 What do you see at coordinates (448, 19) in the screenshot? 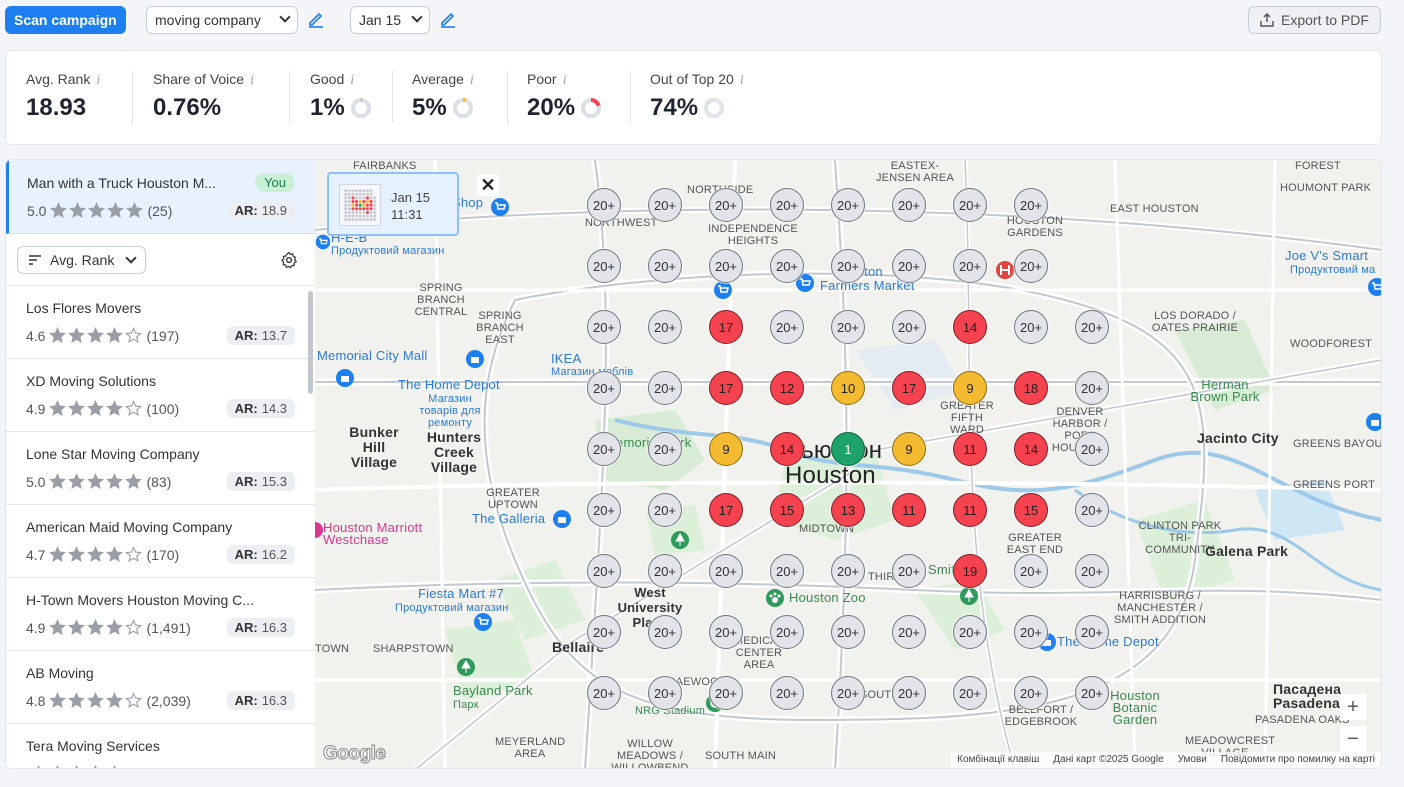
I see `edit-date-icon` at bounding box center [448, 19].